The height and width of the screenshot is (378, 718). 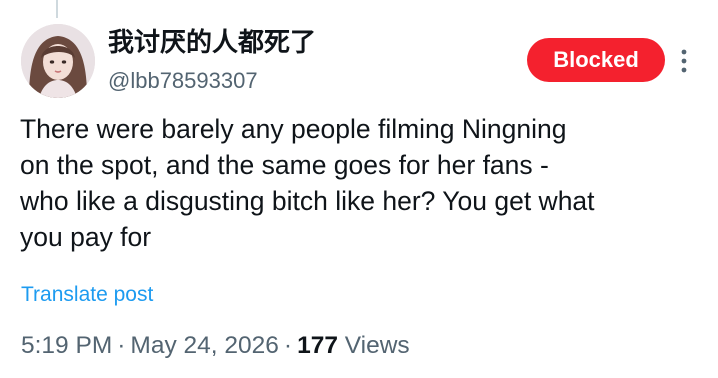 What do you see at coordinates (57, 9) in the screenshot?
I see `thread-connector-line` at bounding box center [57, 9].